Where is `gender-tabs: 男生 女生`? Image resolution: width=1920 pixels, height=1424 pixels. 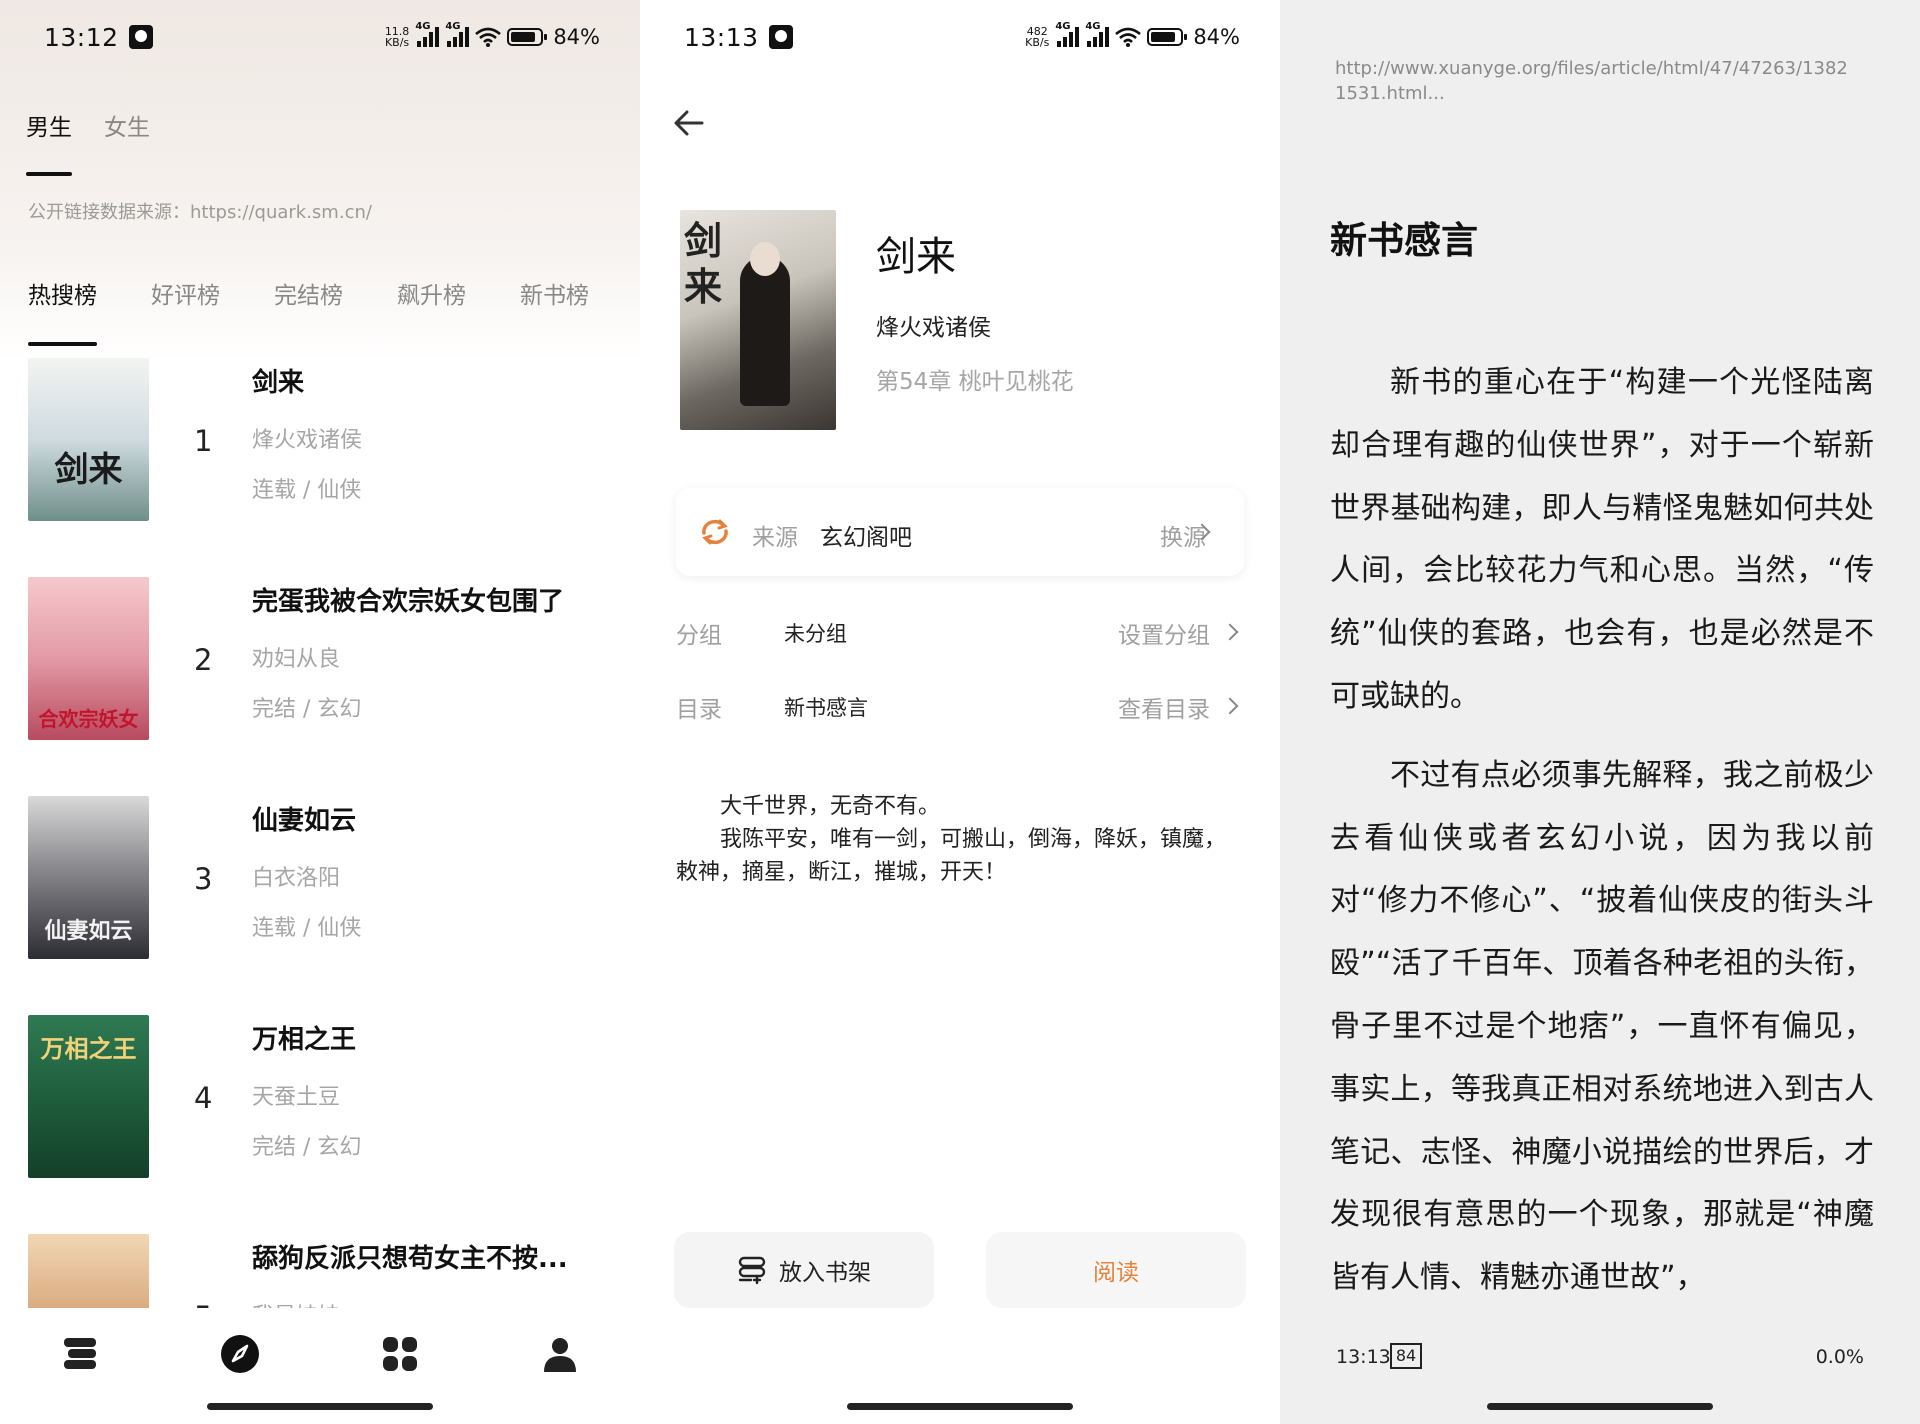
gender-tabs: 男生 女生 is located at coordinates (88, 142).